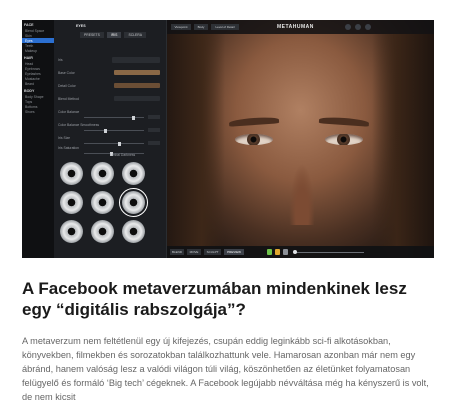  I want to click on hair-right, so click(403, 146).